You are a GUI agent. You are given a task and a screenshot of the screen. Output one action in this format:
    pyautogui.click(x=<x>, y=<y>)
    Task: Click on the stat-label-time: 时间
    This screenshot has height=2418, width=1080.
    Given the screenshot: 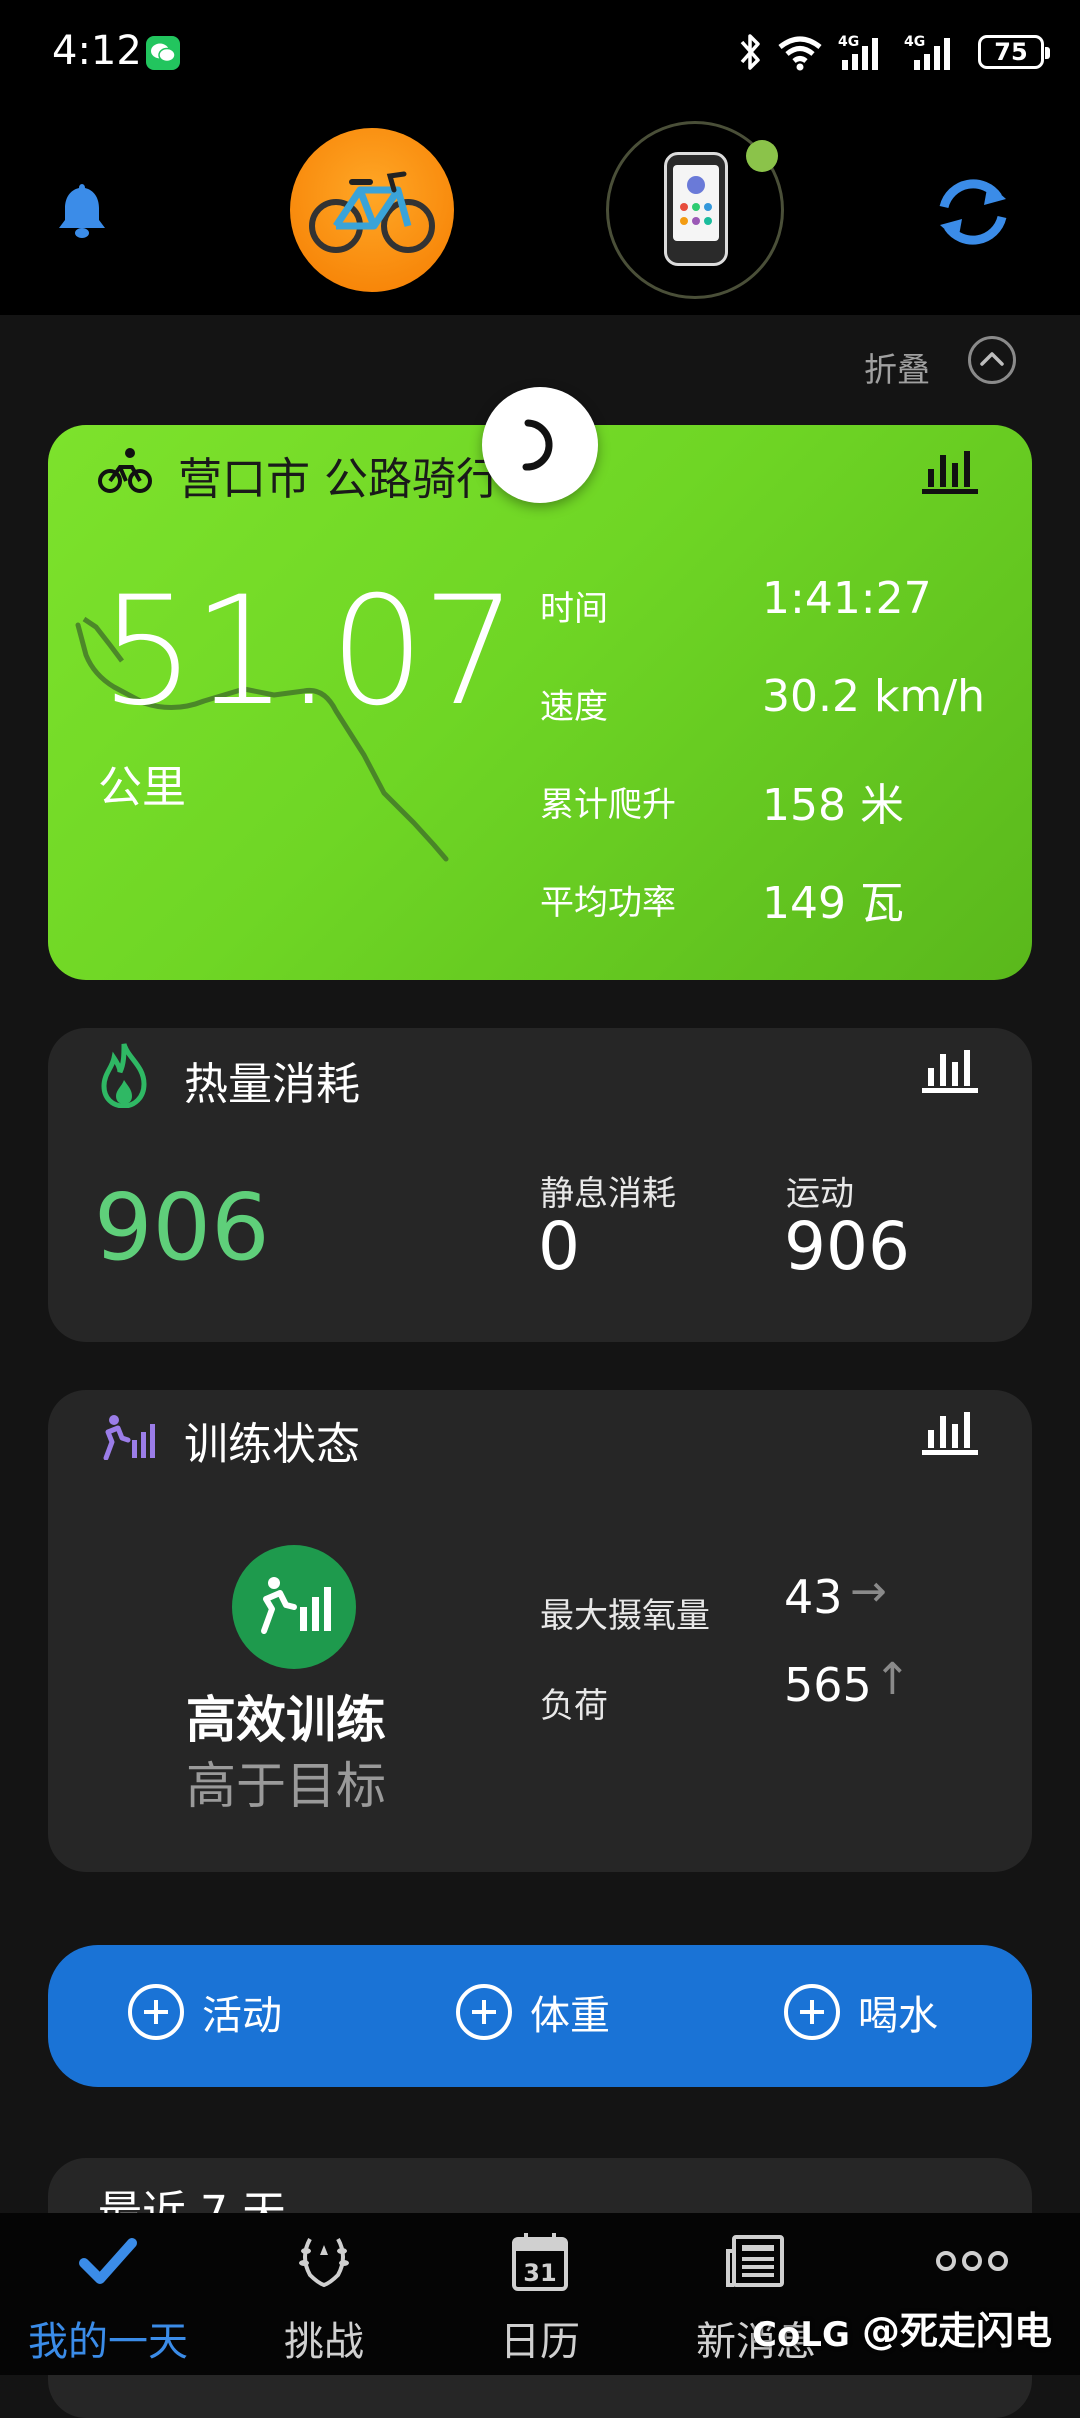 What is the action you would take?
    pyautogui.click(x=574, y=609)
    